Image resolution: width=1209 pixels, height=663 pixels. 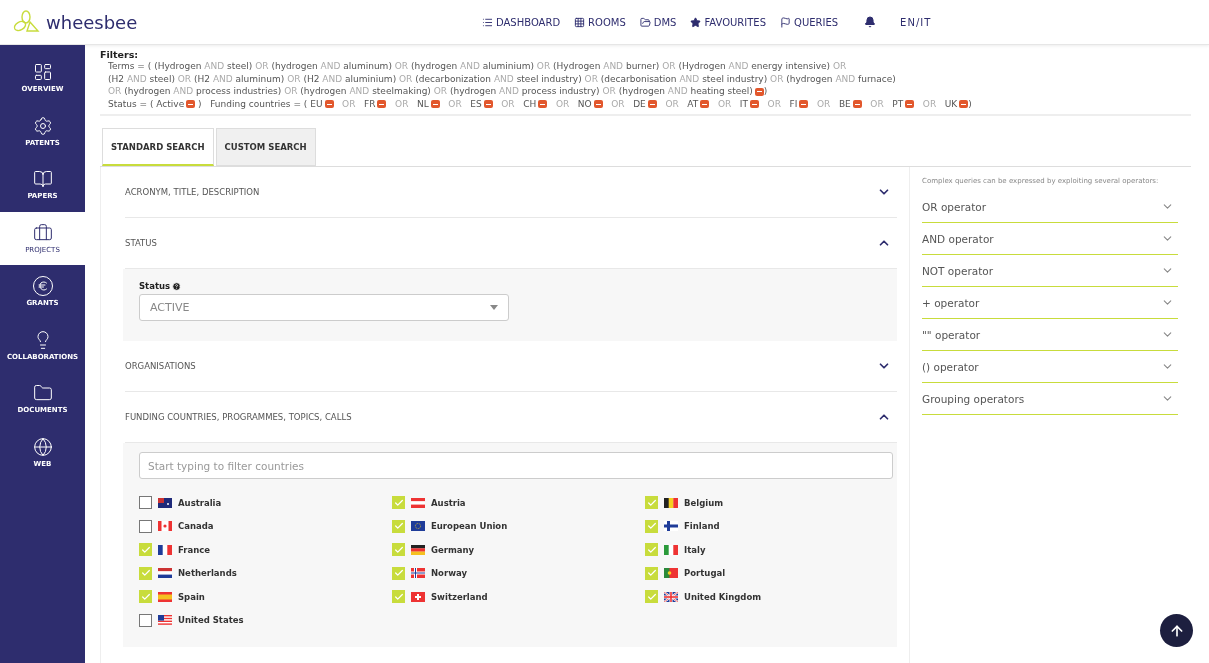 What do you see at coordinates (870, 22) in the screenshot?
I see `bell-icon` at bounding box center [870, 22].